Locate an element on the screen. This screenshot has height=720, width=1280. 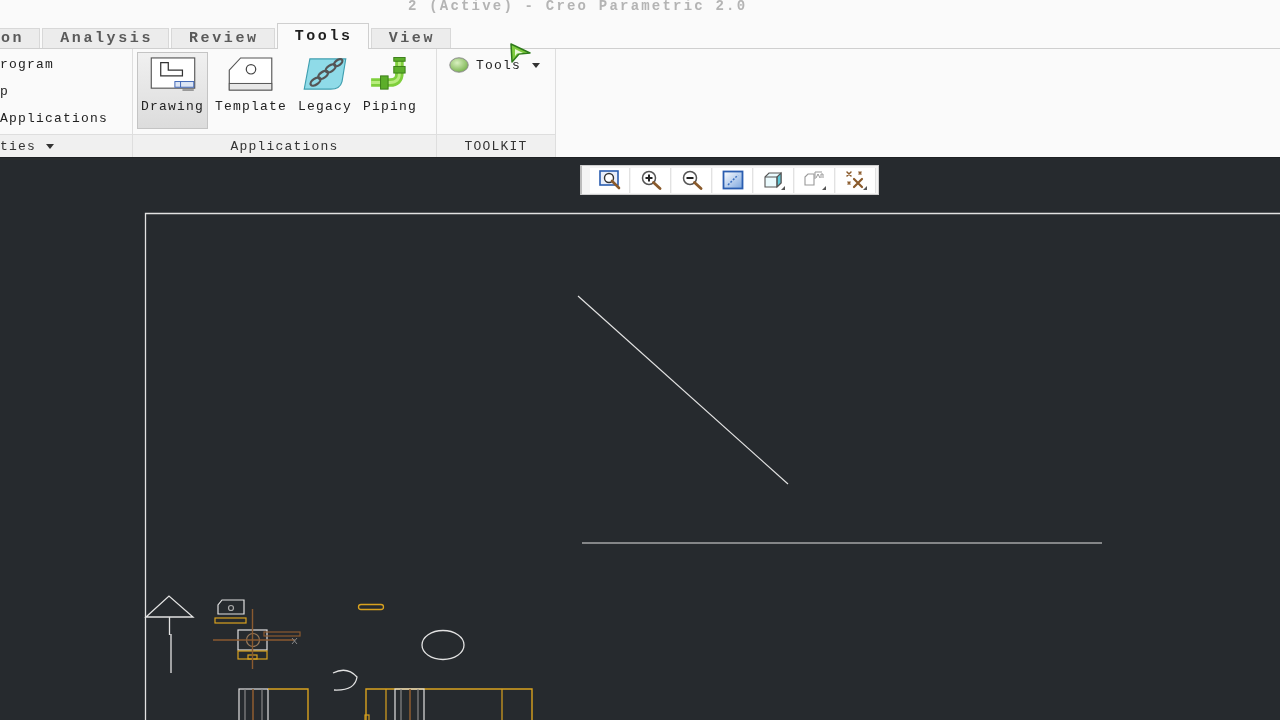
repaint-icon is located at coordinates (732, 180).